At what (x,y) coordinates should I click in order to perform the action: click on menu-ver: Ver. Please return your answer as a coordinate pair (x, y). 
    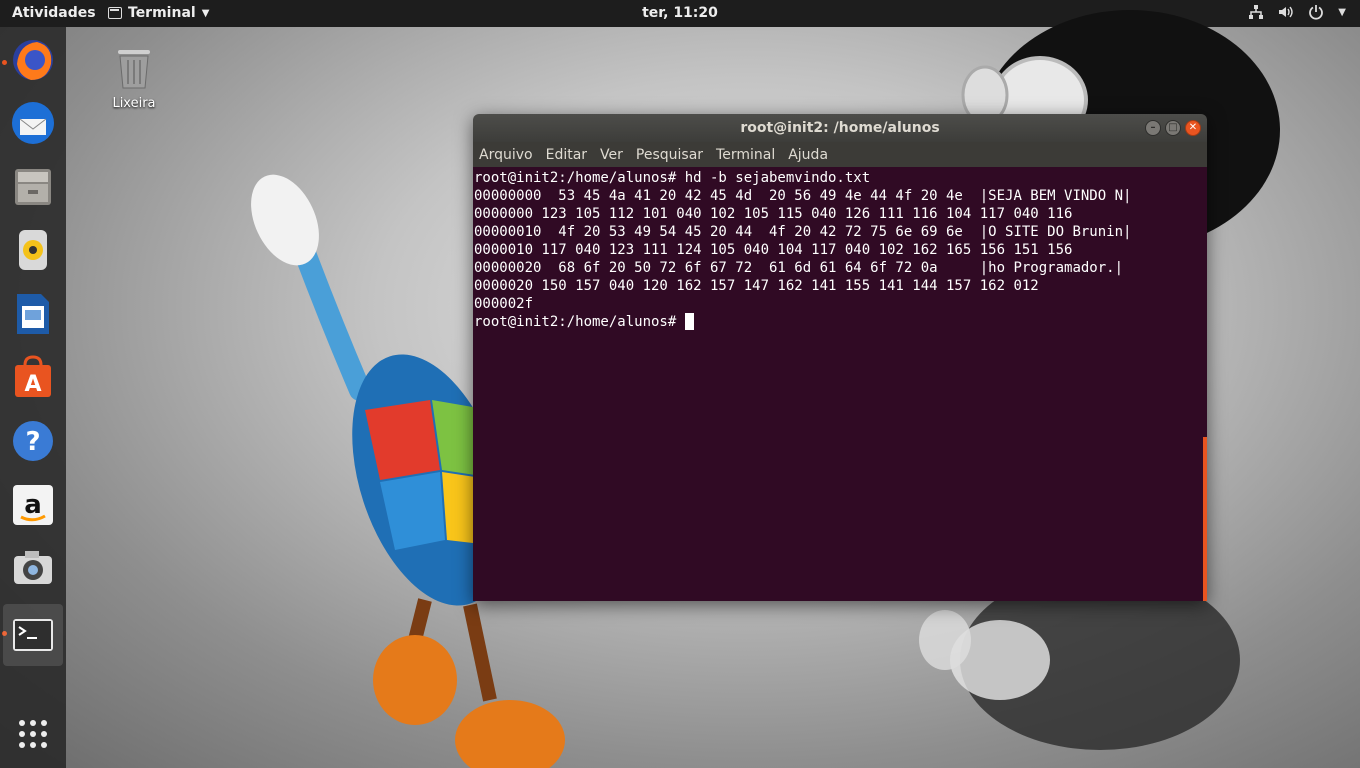
    Looking at the image, I should click on (611, 155).